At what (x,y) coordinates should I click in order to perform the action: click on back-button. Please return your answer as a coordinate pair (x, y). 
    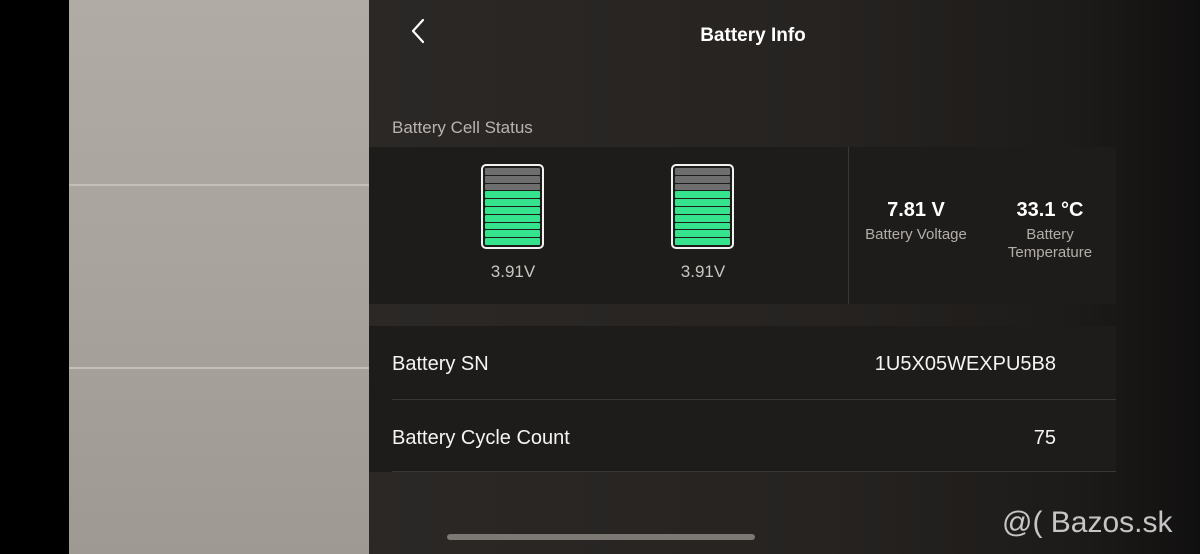
    Looking at the image, I should click on (419, 31).